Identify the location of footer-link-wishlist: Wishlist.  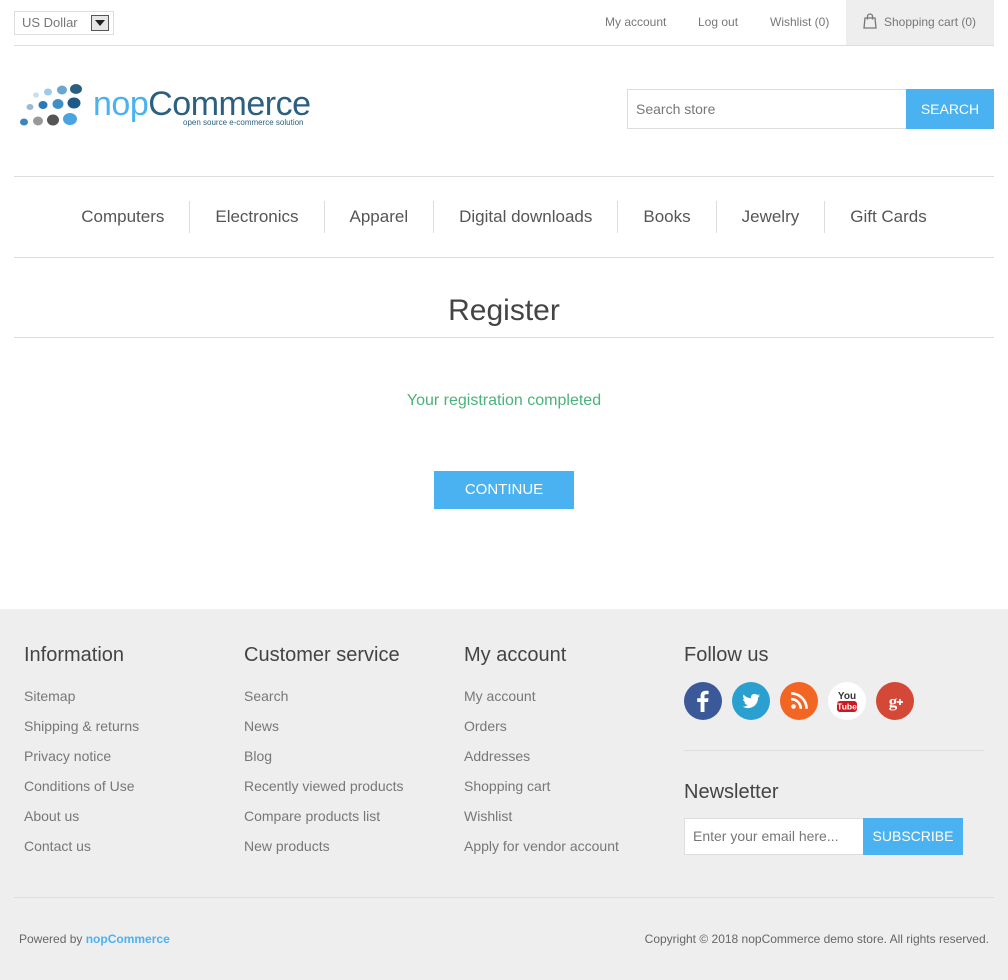
(488, 816).